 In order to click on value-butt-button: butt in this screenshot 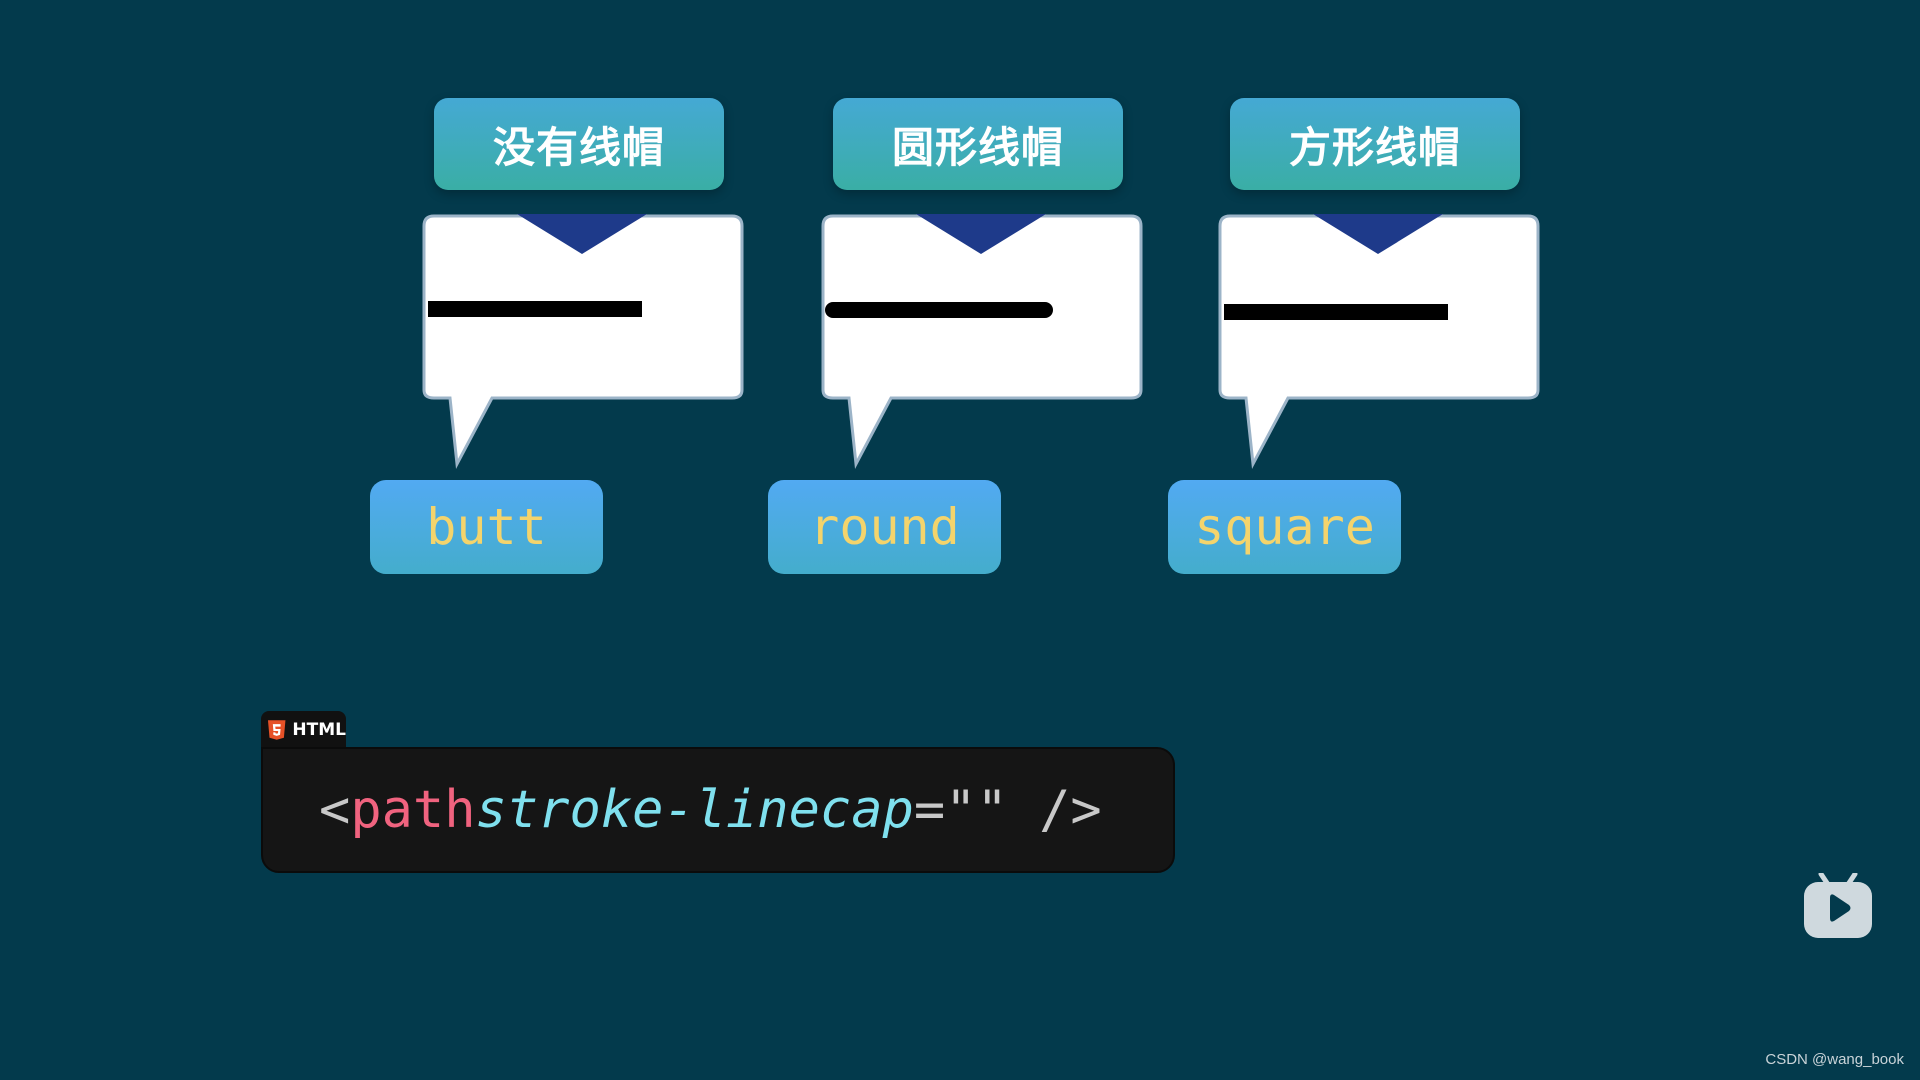, I will do `click(486, 527)`.